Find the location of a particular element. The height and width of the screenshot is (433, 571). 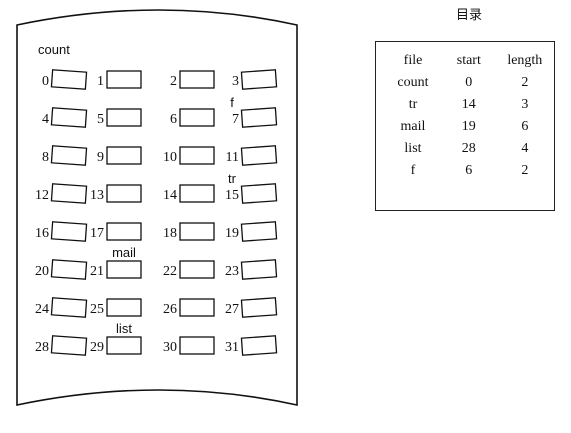

disk-block: 18 is located at coordinates (189, 231).